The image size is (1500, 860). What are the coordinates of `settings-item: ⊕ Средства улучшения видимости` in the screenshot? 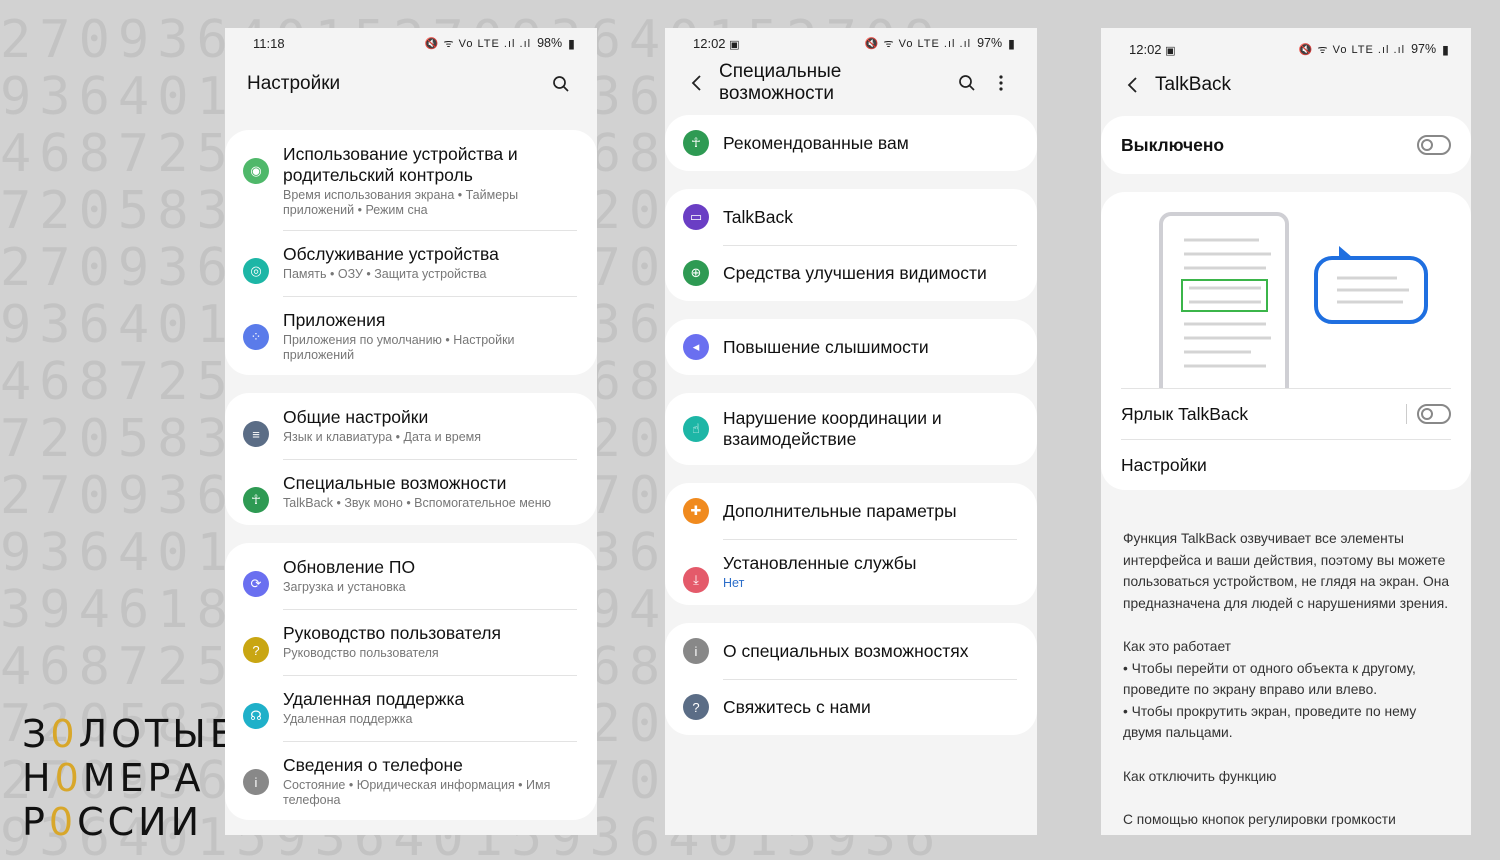 It's located at (851, 273).